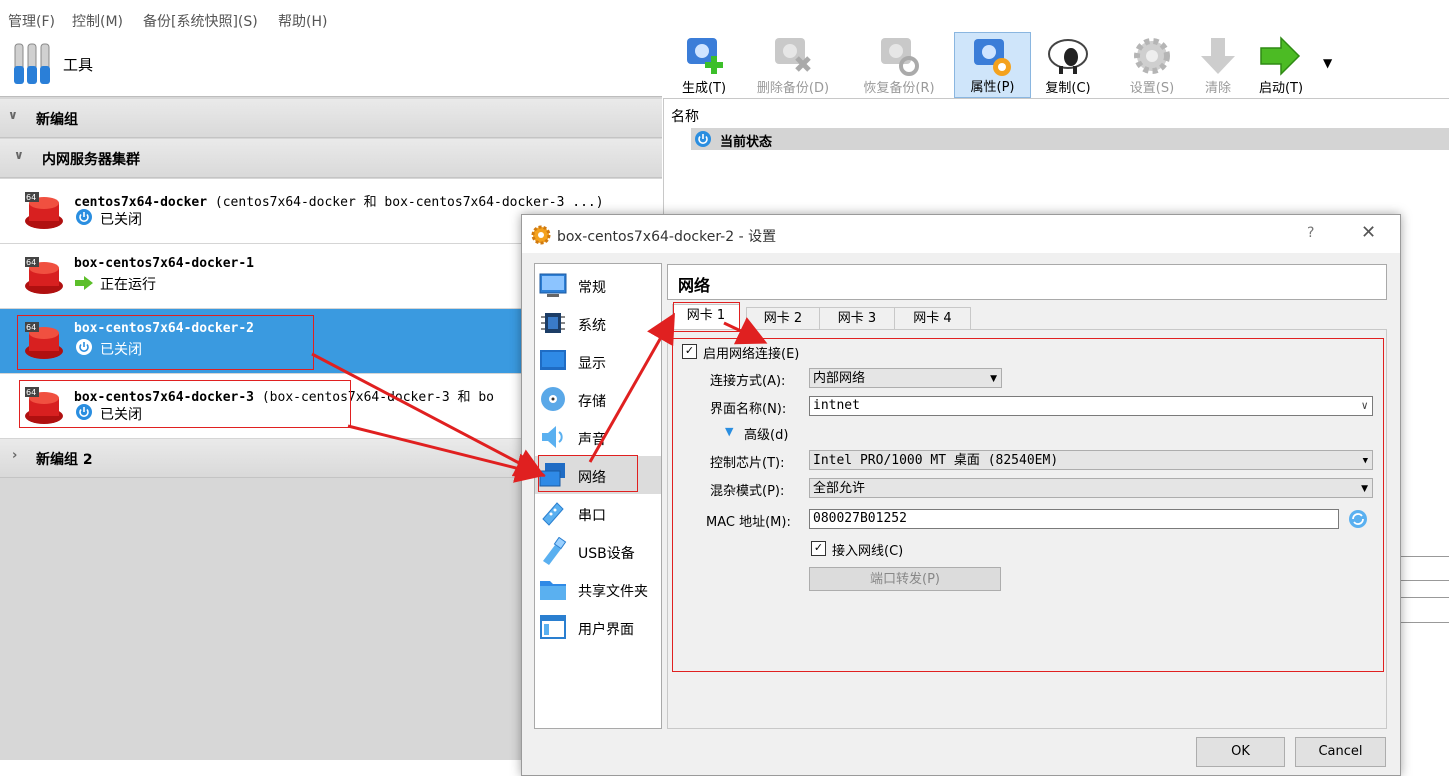  Describe the element at coordinates (331, 118) in the screenshot. I see `group-header-1: ∨ 新编组` at that location.